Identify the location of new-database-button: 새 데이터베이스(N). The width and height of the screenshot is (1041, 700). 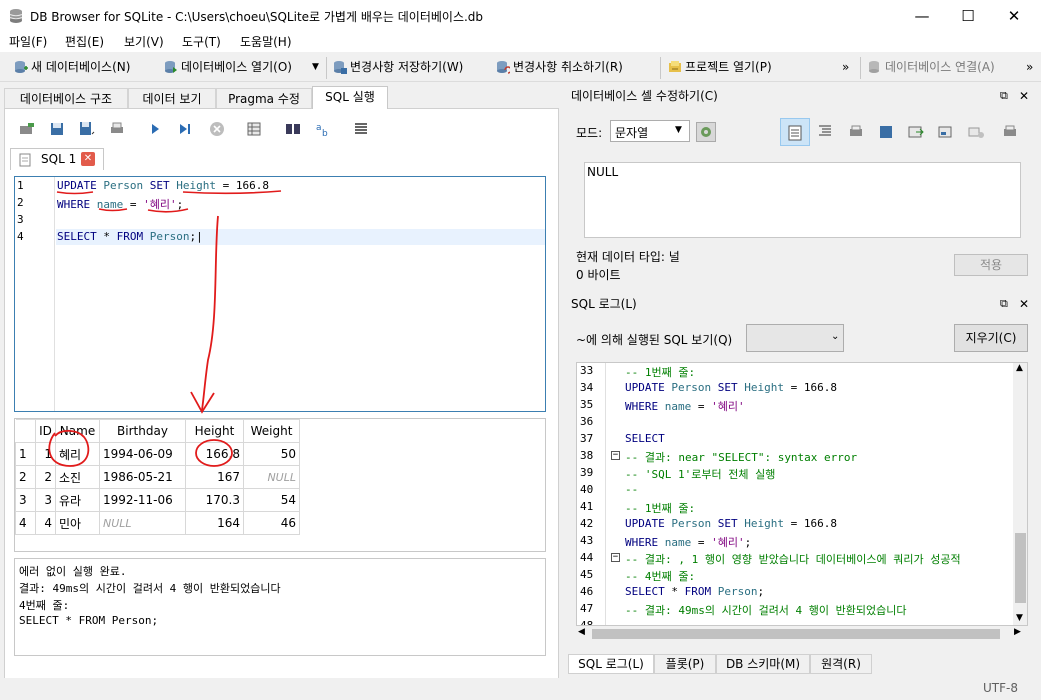
(72, 67).